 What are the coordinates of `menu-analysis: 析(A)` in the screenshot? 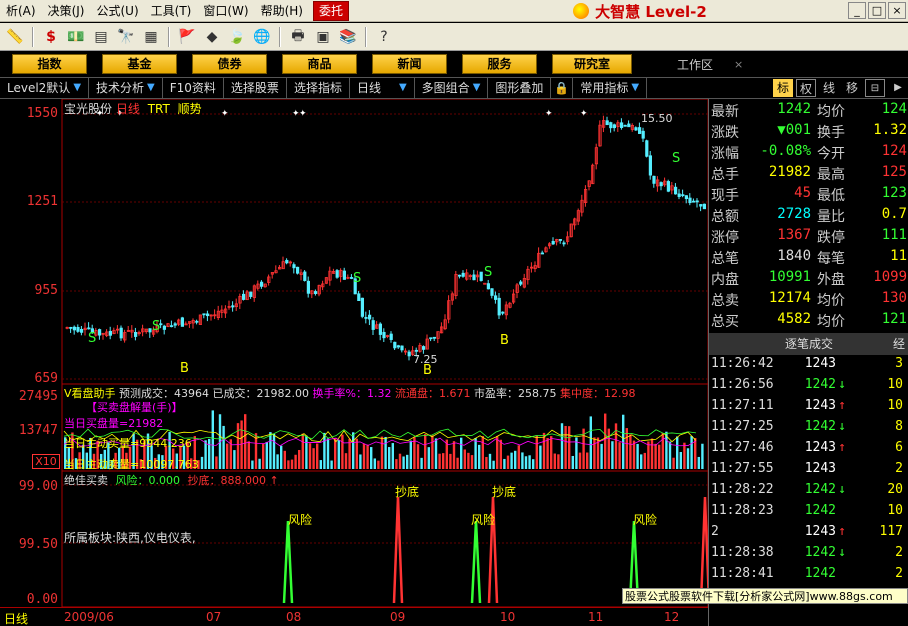 It's located at (21, 11).